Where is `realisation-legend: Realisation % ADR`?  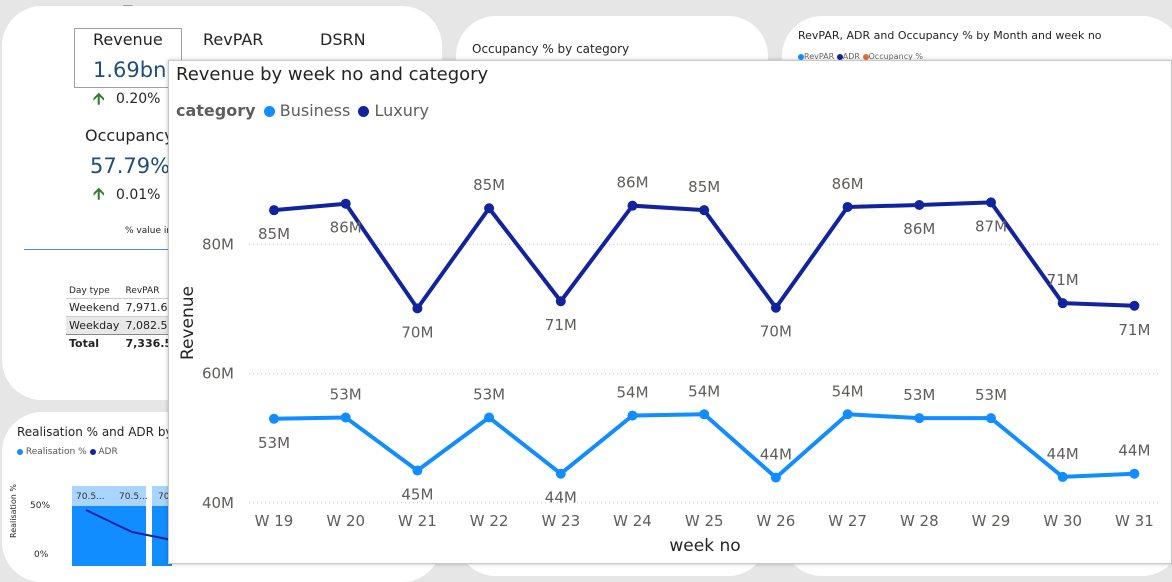 realisation-legend: Realisation % ADR is located at coordinates (67, 452).